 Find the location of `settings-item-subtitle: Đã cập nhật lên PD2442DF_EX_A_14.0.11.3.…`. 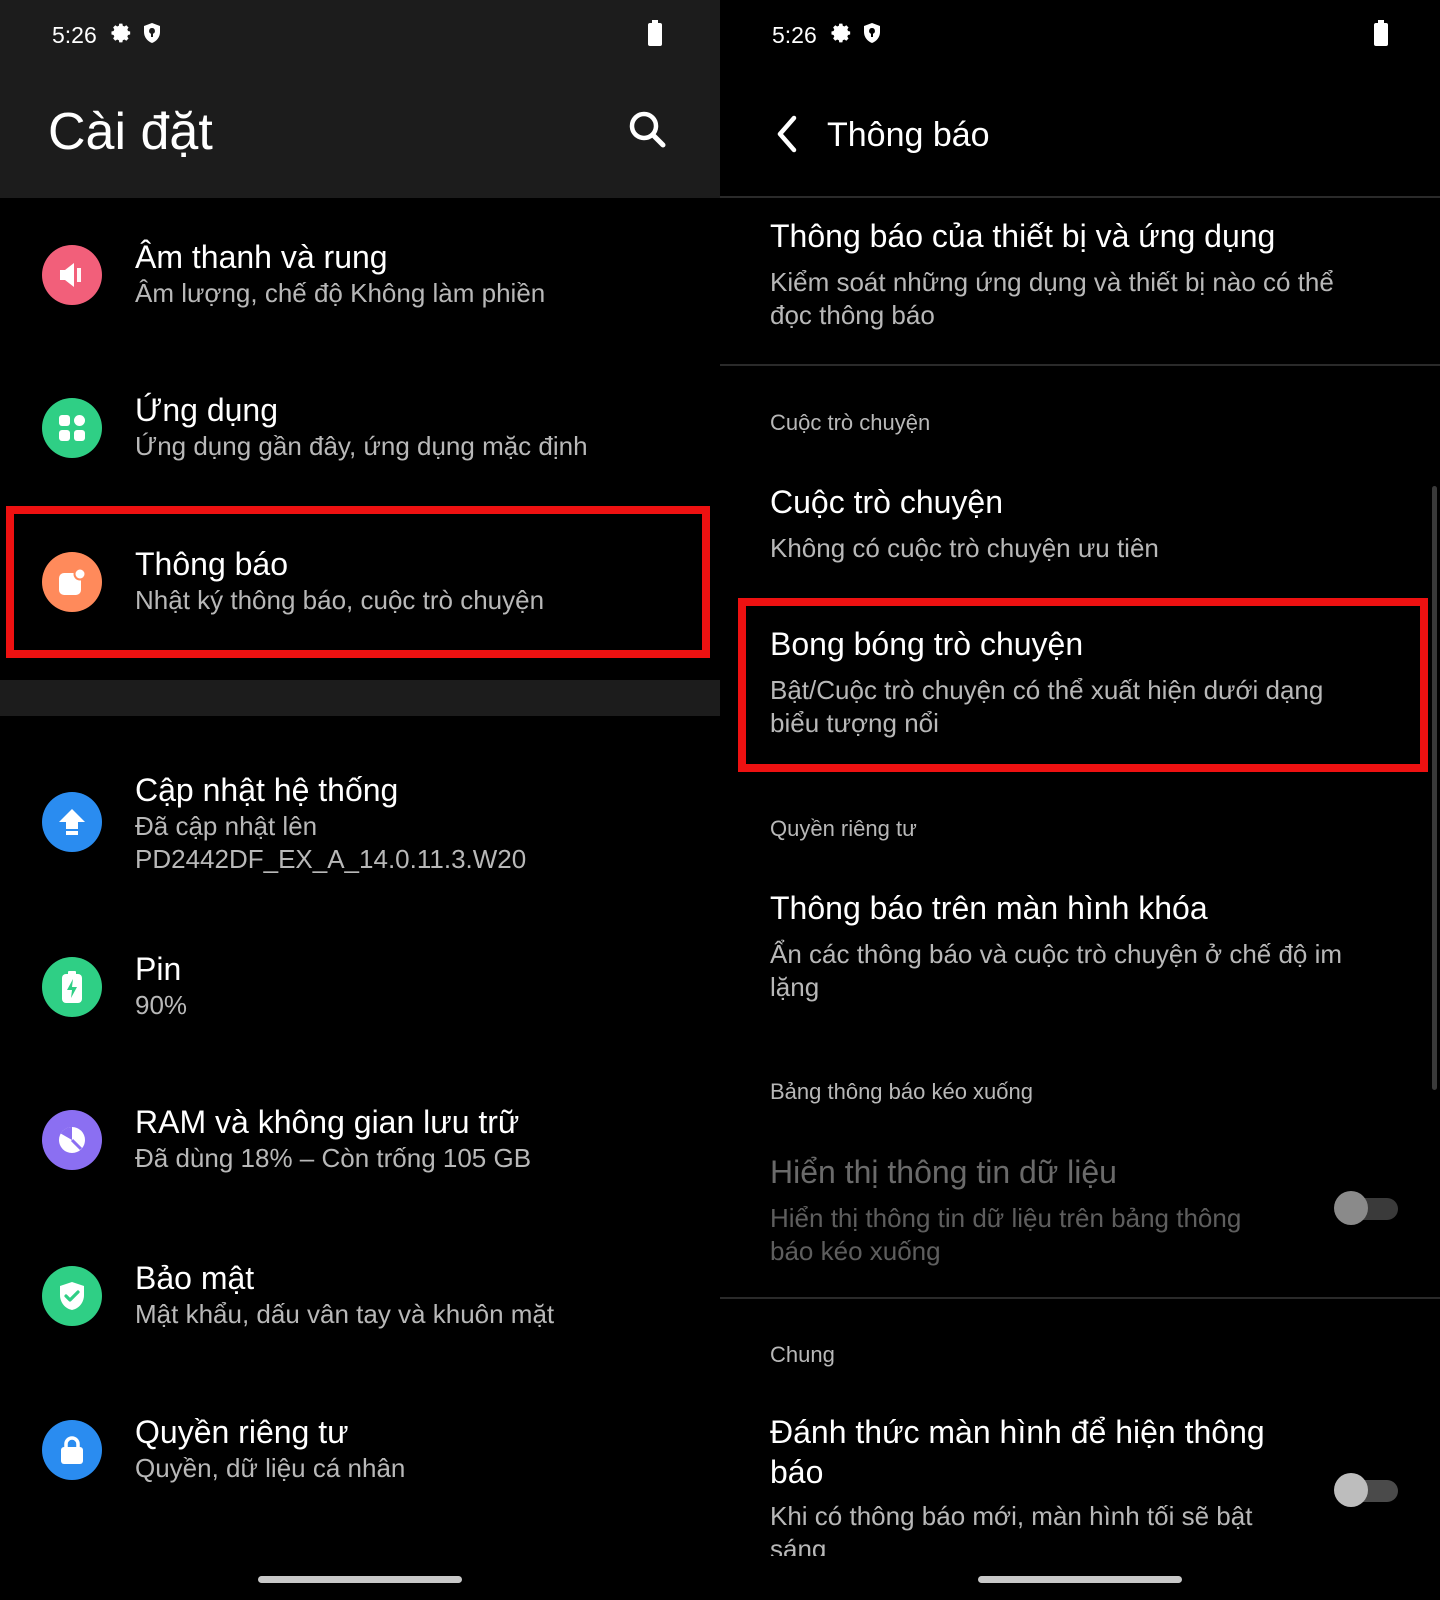

settings-item-subtitle: Đã cập nhật lên PD2442DF_EX_A_14.0.11.3.… is located at coordinates (331, 842).